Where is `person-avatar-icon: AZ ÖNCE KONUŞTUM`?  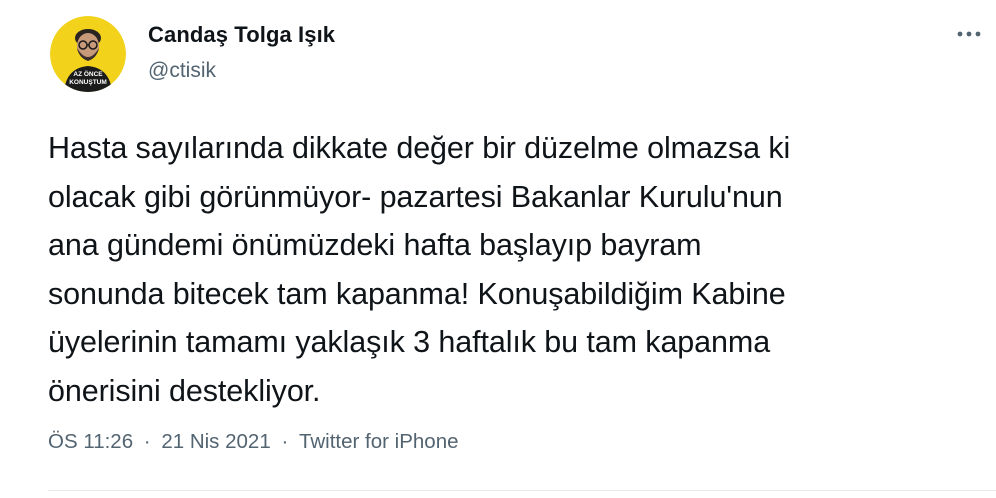
person-avatar-icon: AZ ÖNCE KONUŞTUM is located at coordinates (88, 54).